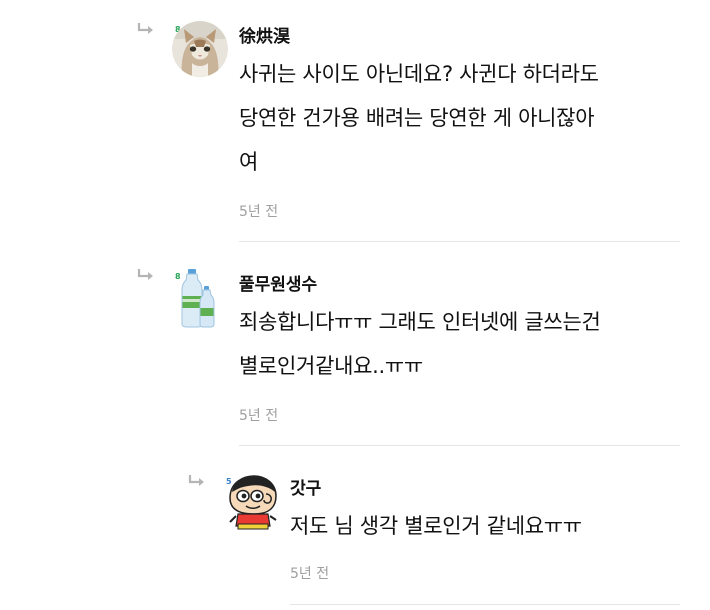 The image size is (710, 610). I want to click on cat-avatar-icon, so click(200, 49).